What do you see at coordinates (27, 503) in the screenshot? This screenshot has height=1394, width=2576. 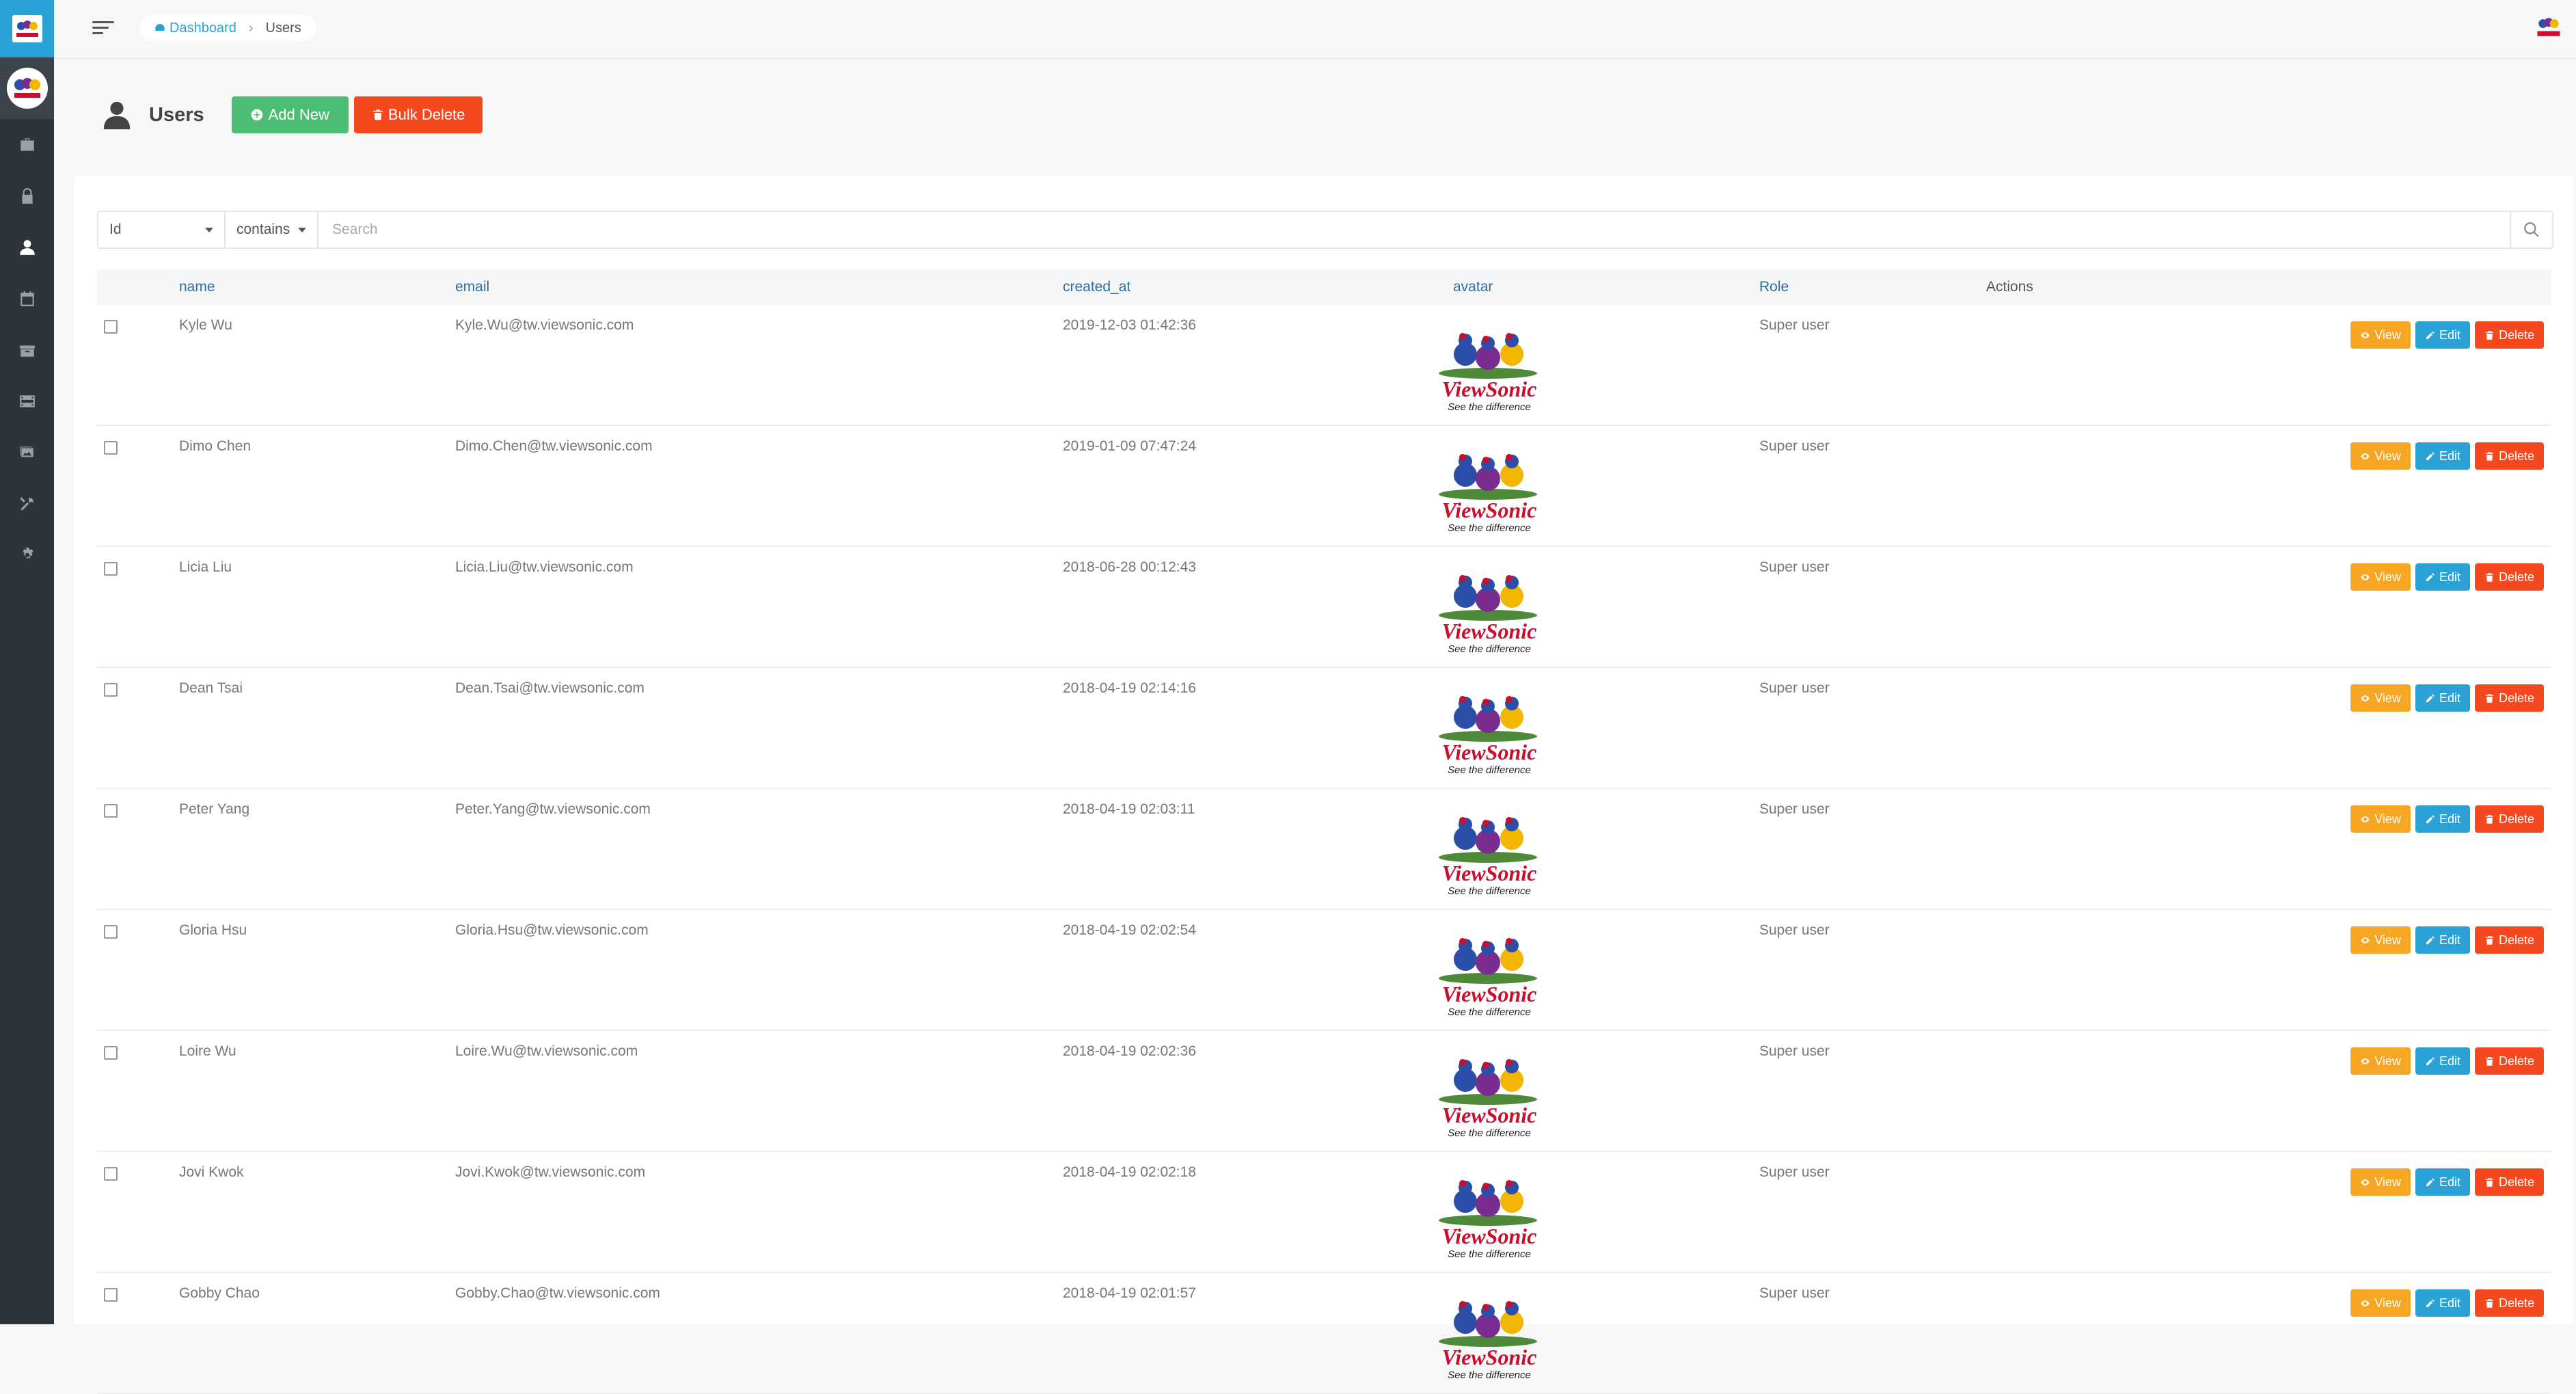 I see `sidebar-item-tools` at bounding box center [27, 503].